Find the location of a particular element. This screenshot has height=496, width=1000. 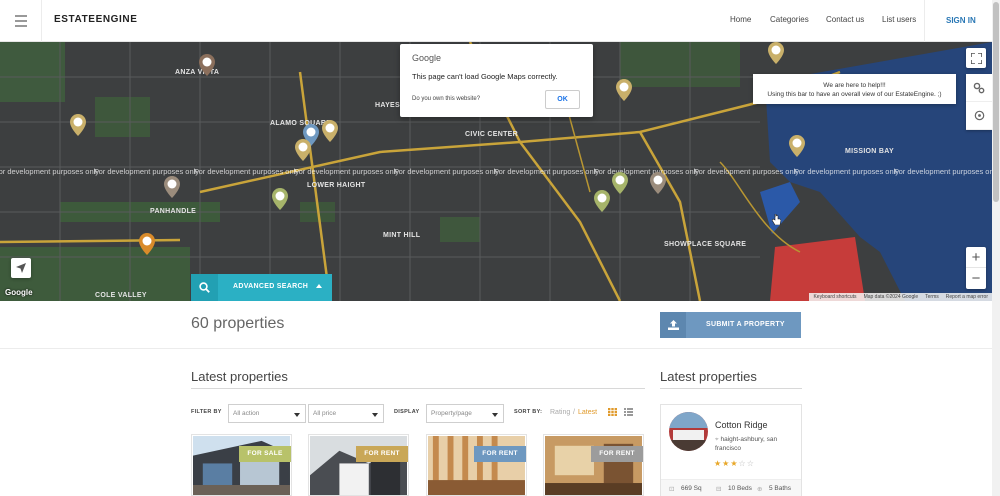

advanced-search-toggle: ADVANCED SEARCH is located at coordinates (261, 287).